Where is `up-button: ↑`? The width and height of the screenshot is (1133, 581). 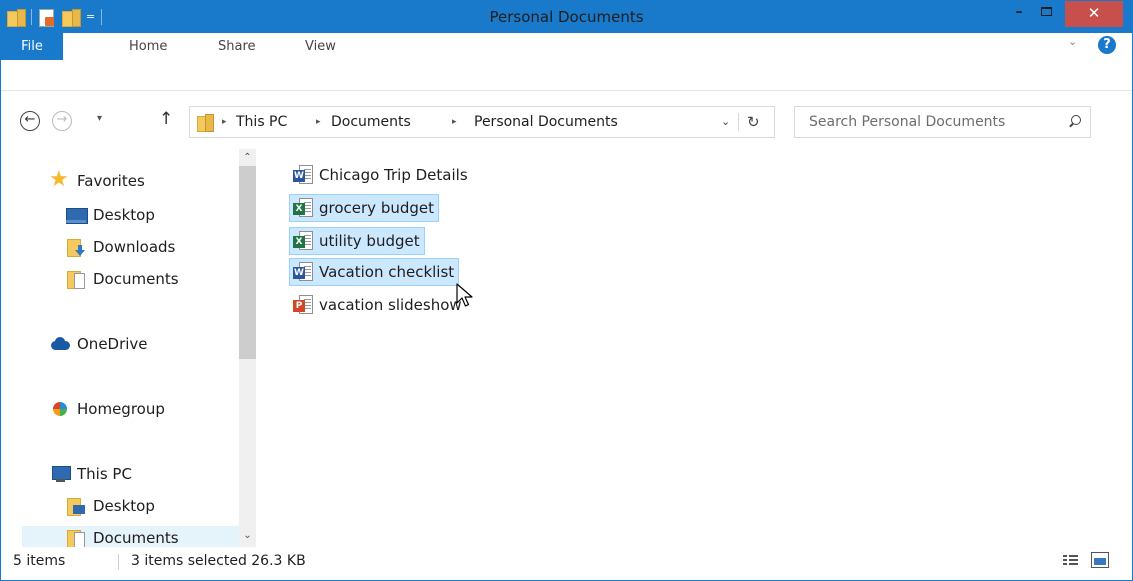 up-button: ↑ is located at coordinates (166, 119).